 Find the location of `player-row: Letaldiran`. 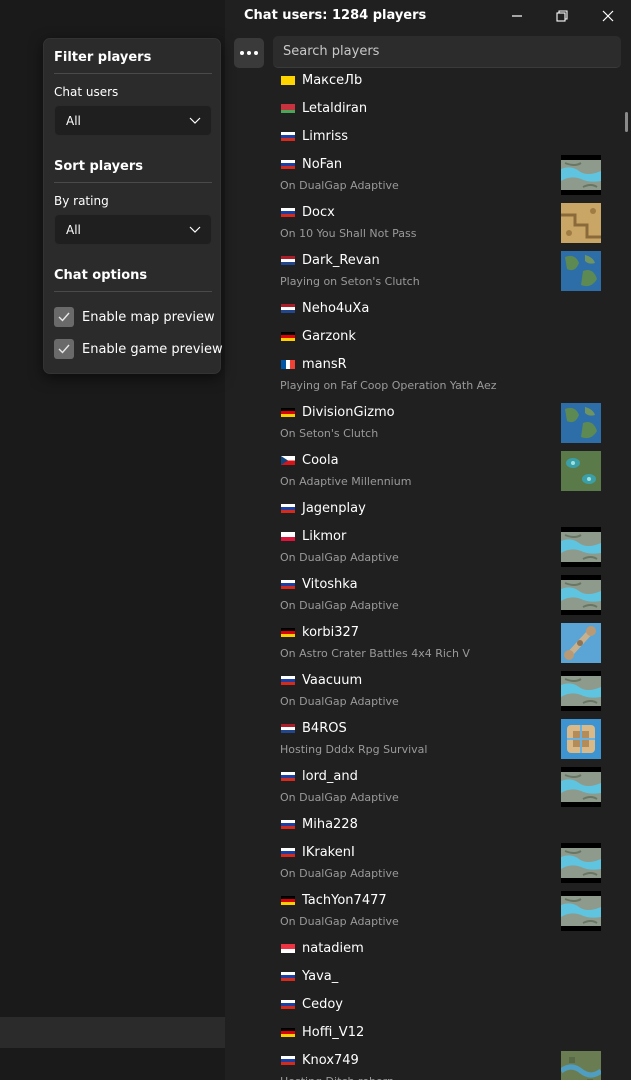

player-row: Letaldiran is located at coordinates (428, 109).